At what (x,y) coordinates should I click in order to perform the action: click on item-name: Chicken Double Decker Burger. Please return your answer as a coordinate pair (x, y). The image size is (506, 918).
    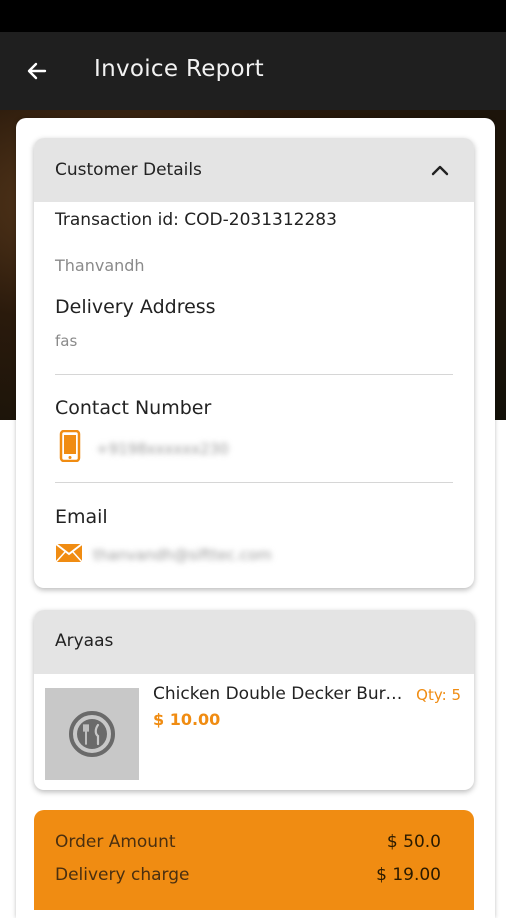
    Looking at the image, I should click on (282, 694).